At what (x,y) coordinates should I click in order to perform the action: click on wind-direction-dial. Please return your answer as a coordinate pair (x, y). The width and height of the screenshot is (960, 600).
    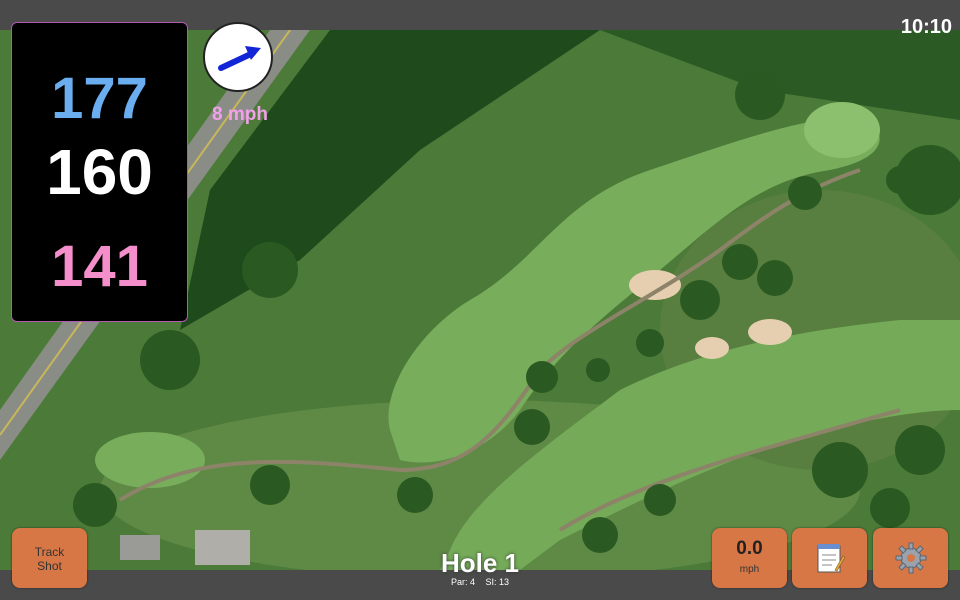
    Looking at the image, I should click on (238, 57).